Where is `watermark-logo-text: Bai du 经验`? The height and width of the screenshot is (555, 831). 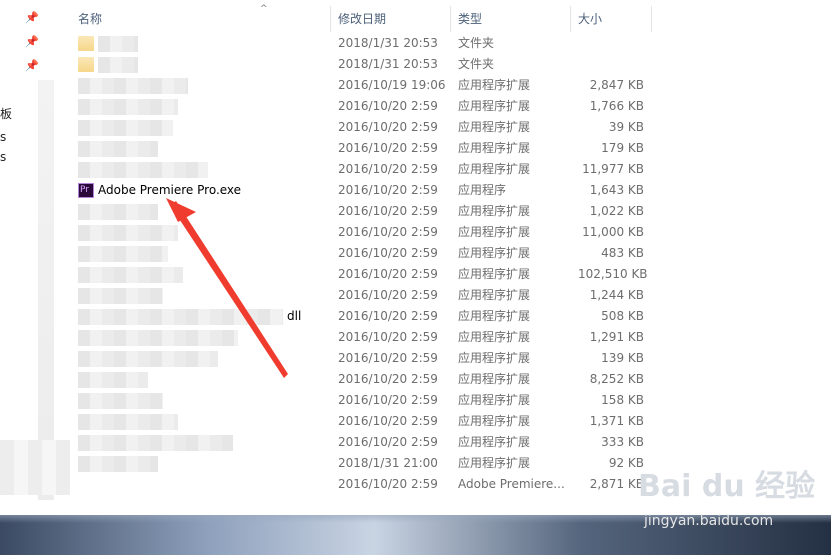
watermark-logo-text: Bai du 经验 is located at coordinates (727, 486).